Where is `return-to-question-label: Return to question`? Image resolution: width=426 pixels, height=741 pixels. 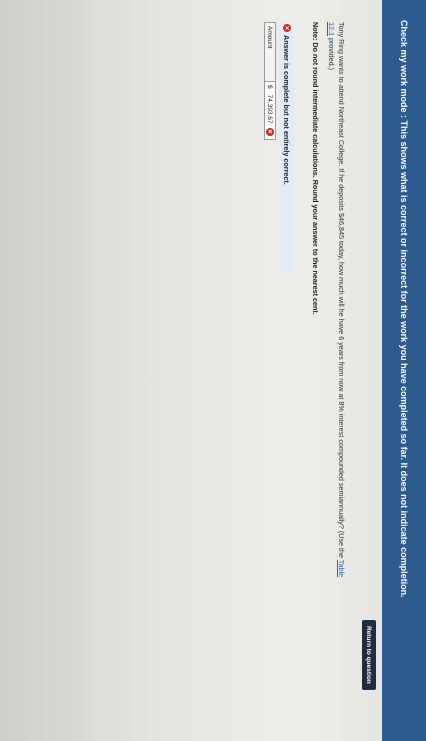 return-to-question-label: Return to question is located at coordinates (369, 655).